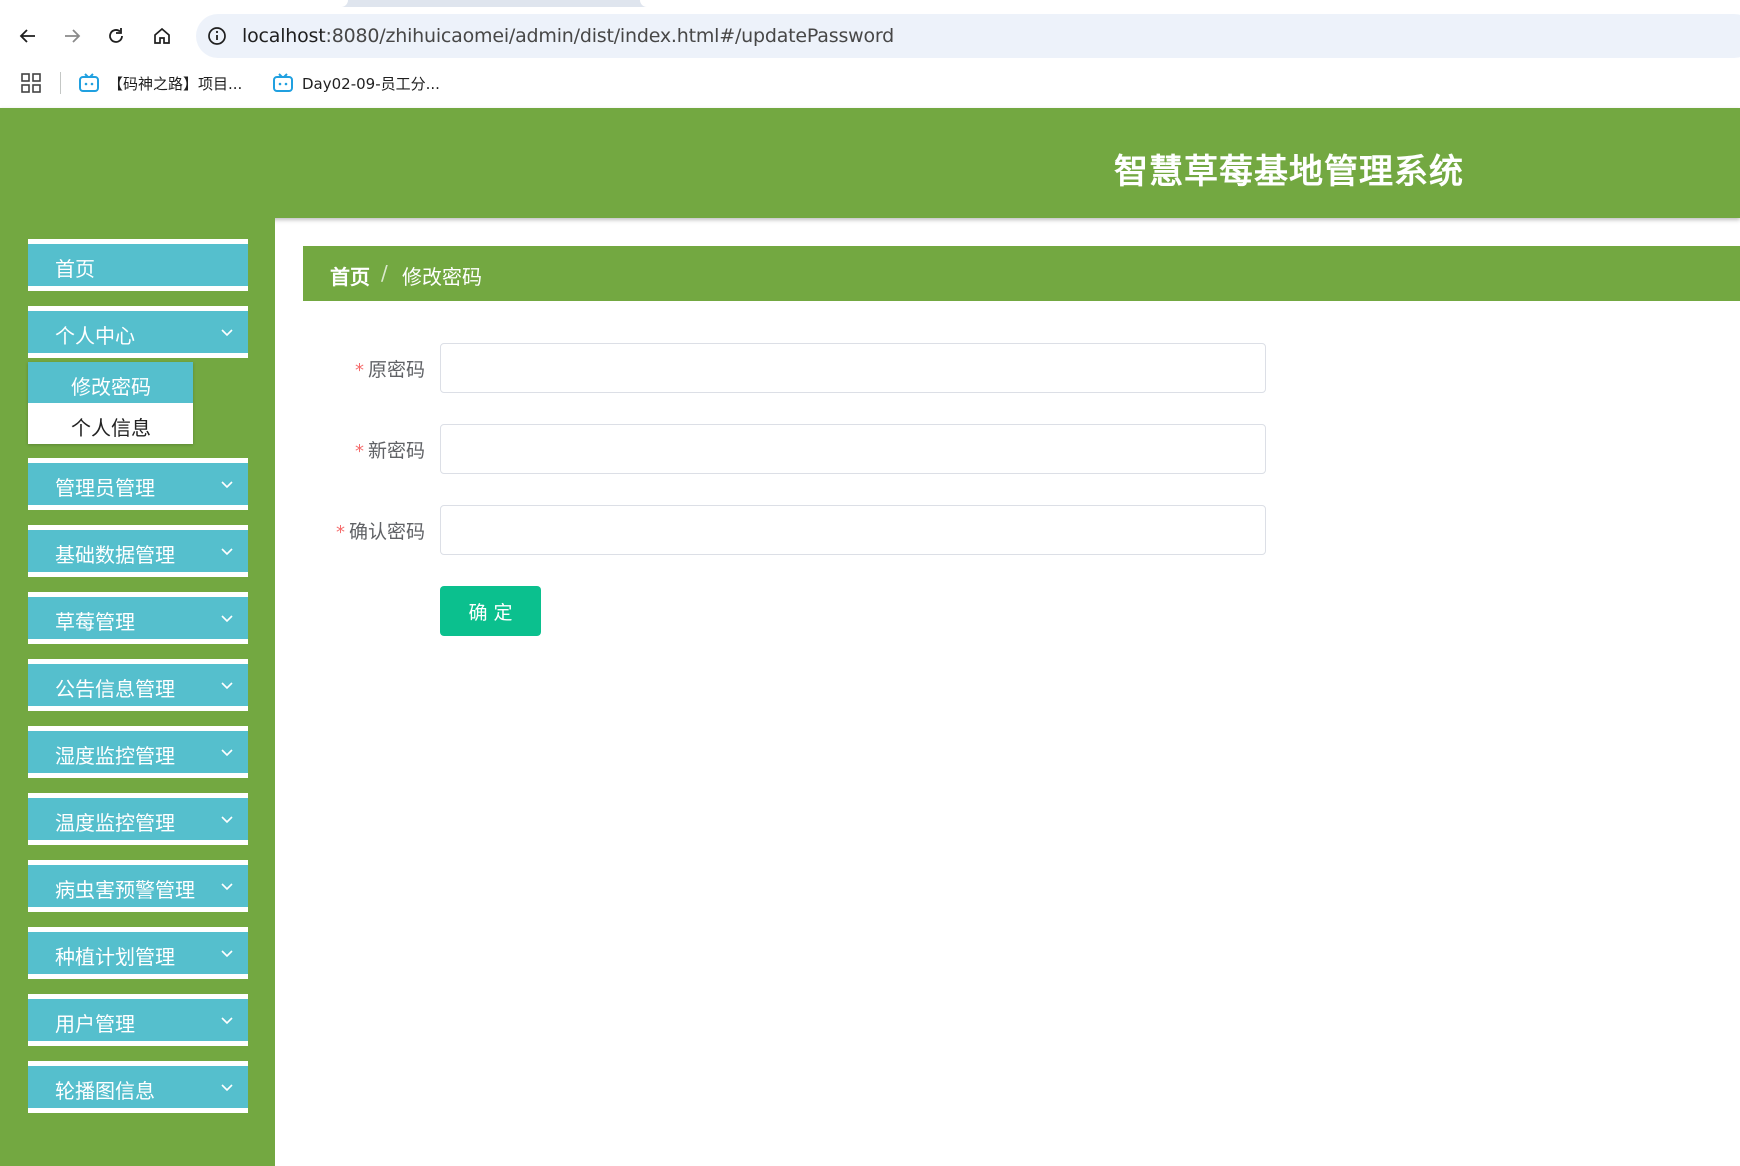 The width and height of the screenshot is (1740, 1166). I want to click on sidebar-item-label: 用户管理, so click(95, 1024).